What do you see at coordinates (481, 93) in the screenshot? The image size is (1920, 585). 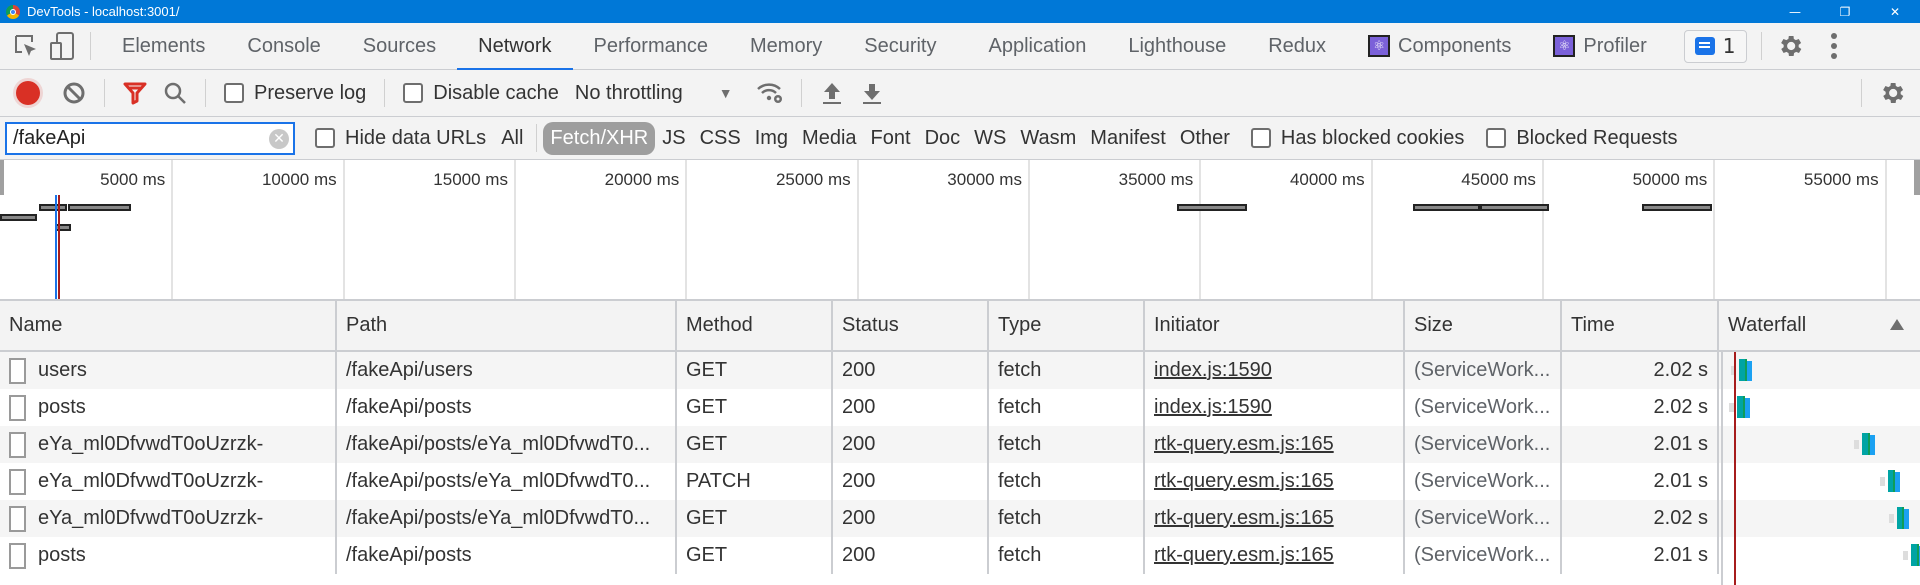 I see `disable-cache-checkbox: Disable cache` at bounding box center [481, 93].